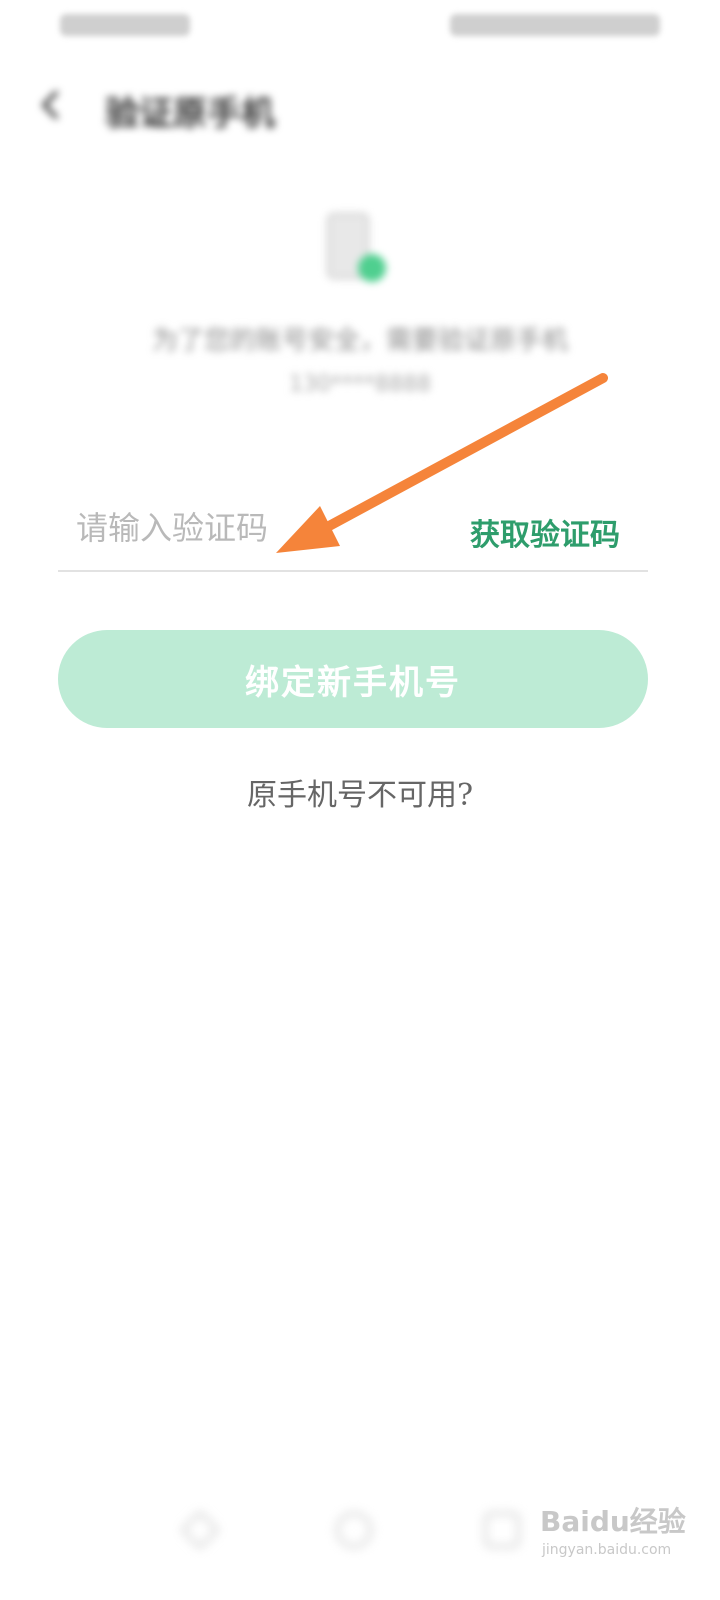 The image size is (720, 1600). What do you see at coordinates (502, 1530) in the screenshot?
I see `nav-recents-icon` at bounding box center [502, 1530].